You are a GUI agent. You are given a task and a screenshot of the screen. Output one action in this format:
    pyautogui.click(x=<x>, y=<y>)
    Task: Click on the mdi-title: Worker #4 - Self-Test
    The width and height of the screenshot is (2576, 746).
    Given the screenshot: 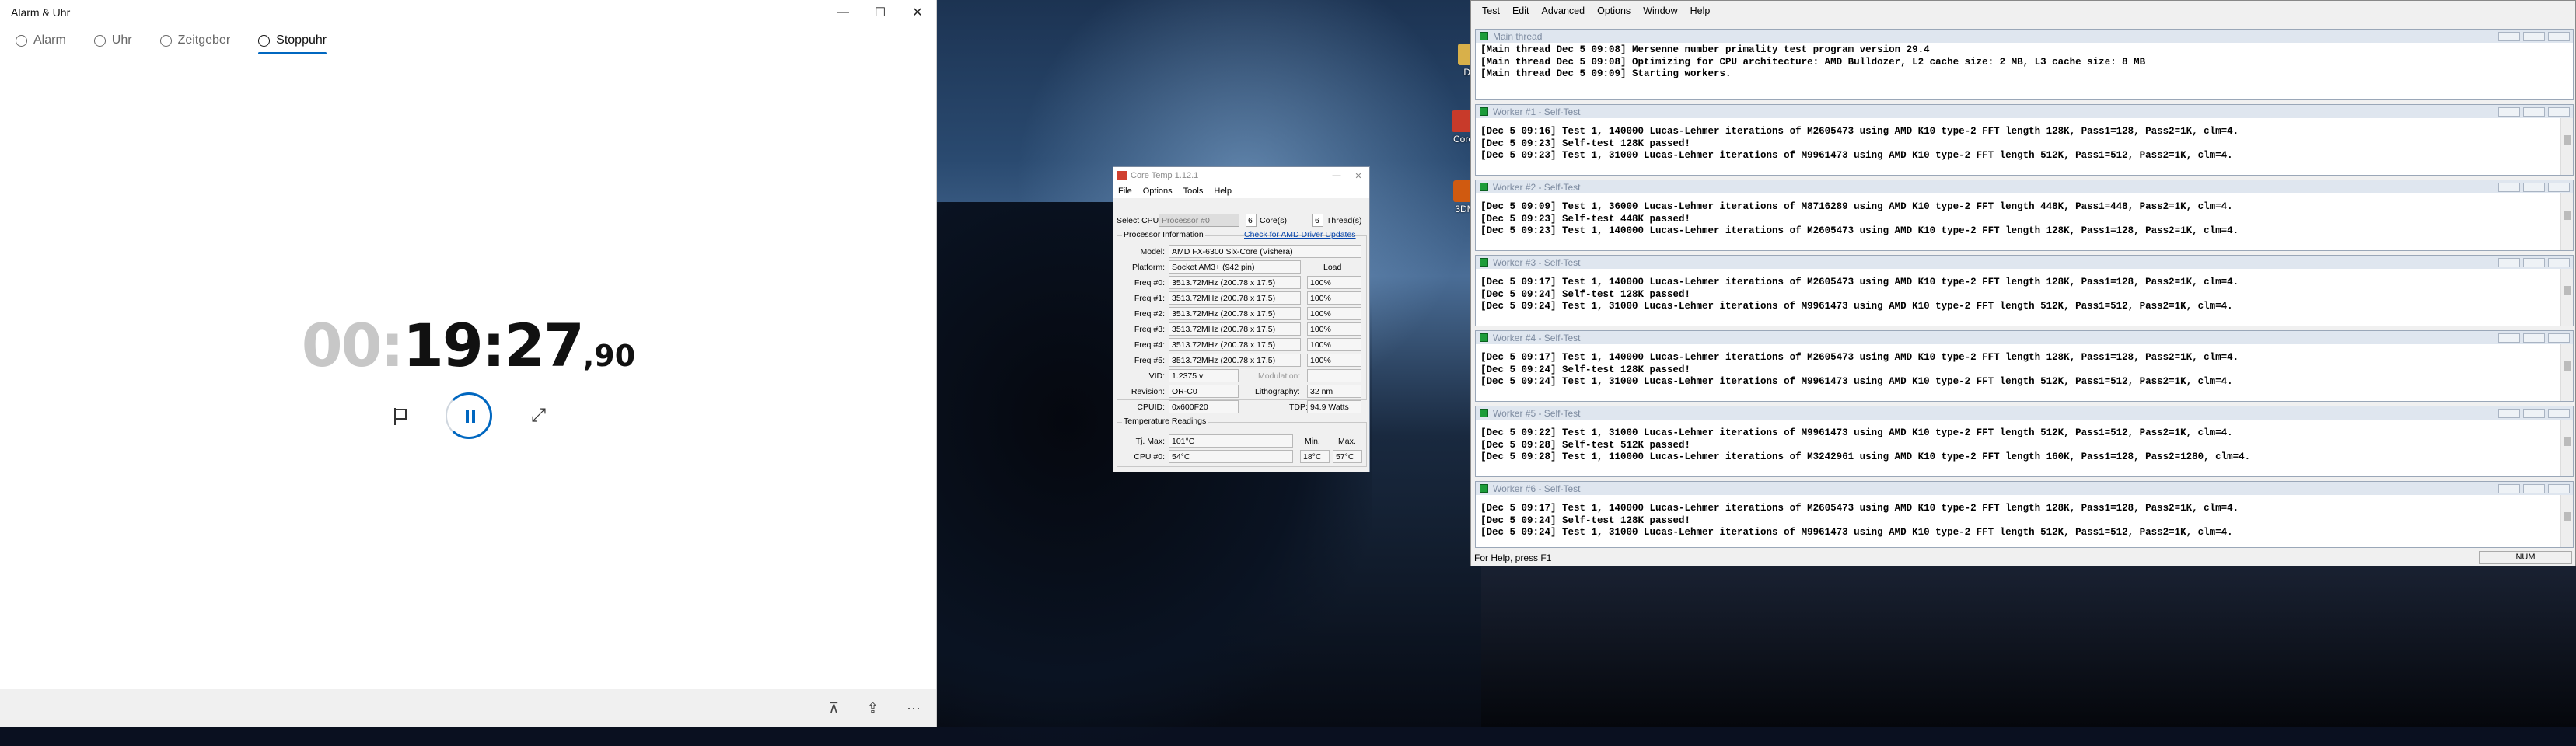 What is the action you would take?
    pyautogui.click(x=1537, y=337)
    